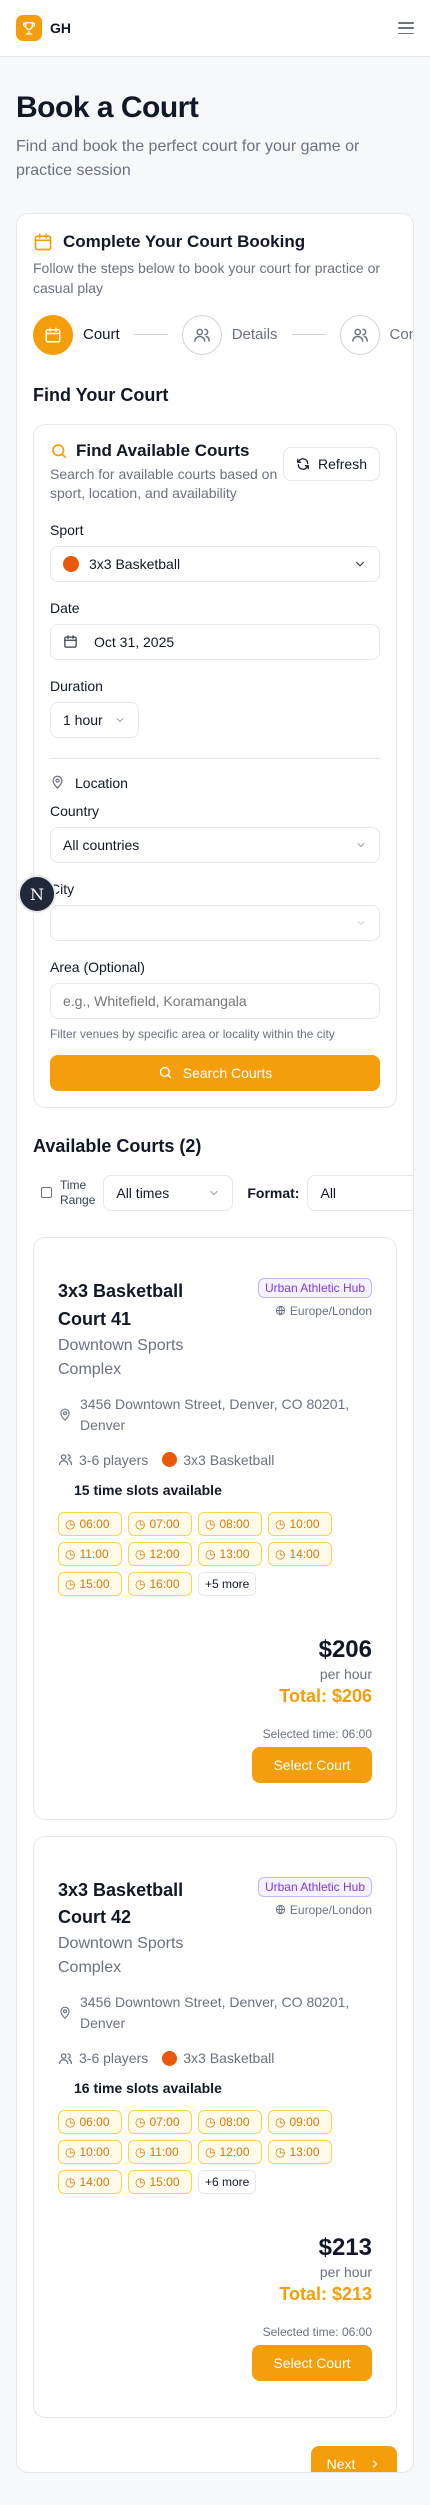 The width and height of the screenshot is (430, 2505). Describe the element at coordinates (53, 334) in the screenshot. I see `calendar-icon` at that location.